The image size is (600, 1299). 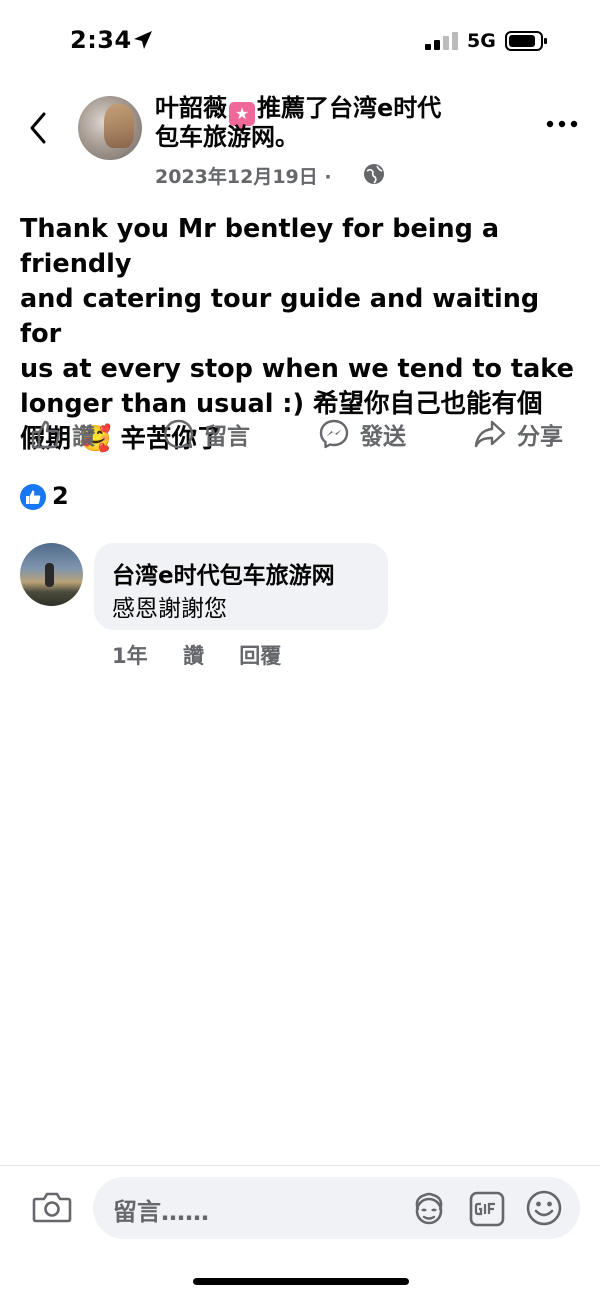 I want to click on post-header-line2: 包车旅游网。, so click(x=227, y=137).